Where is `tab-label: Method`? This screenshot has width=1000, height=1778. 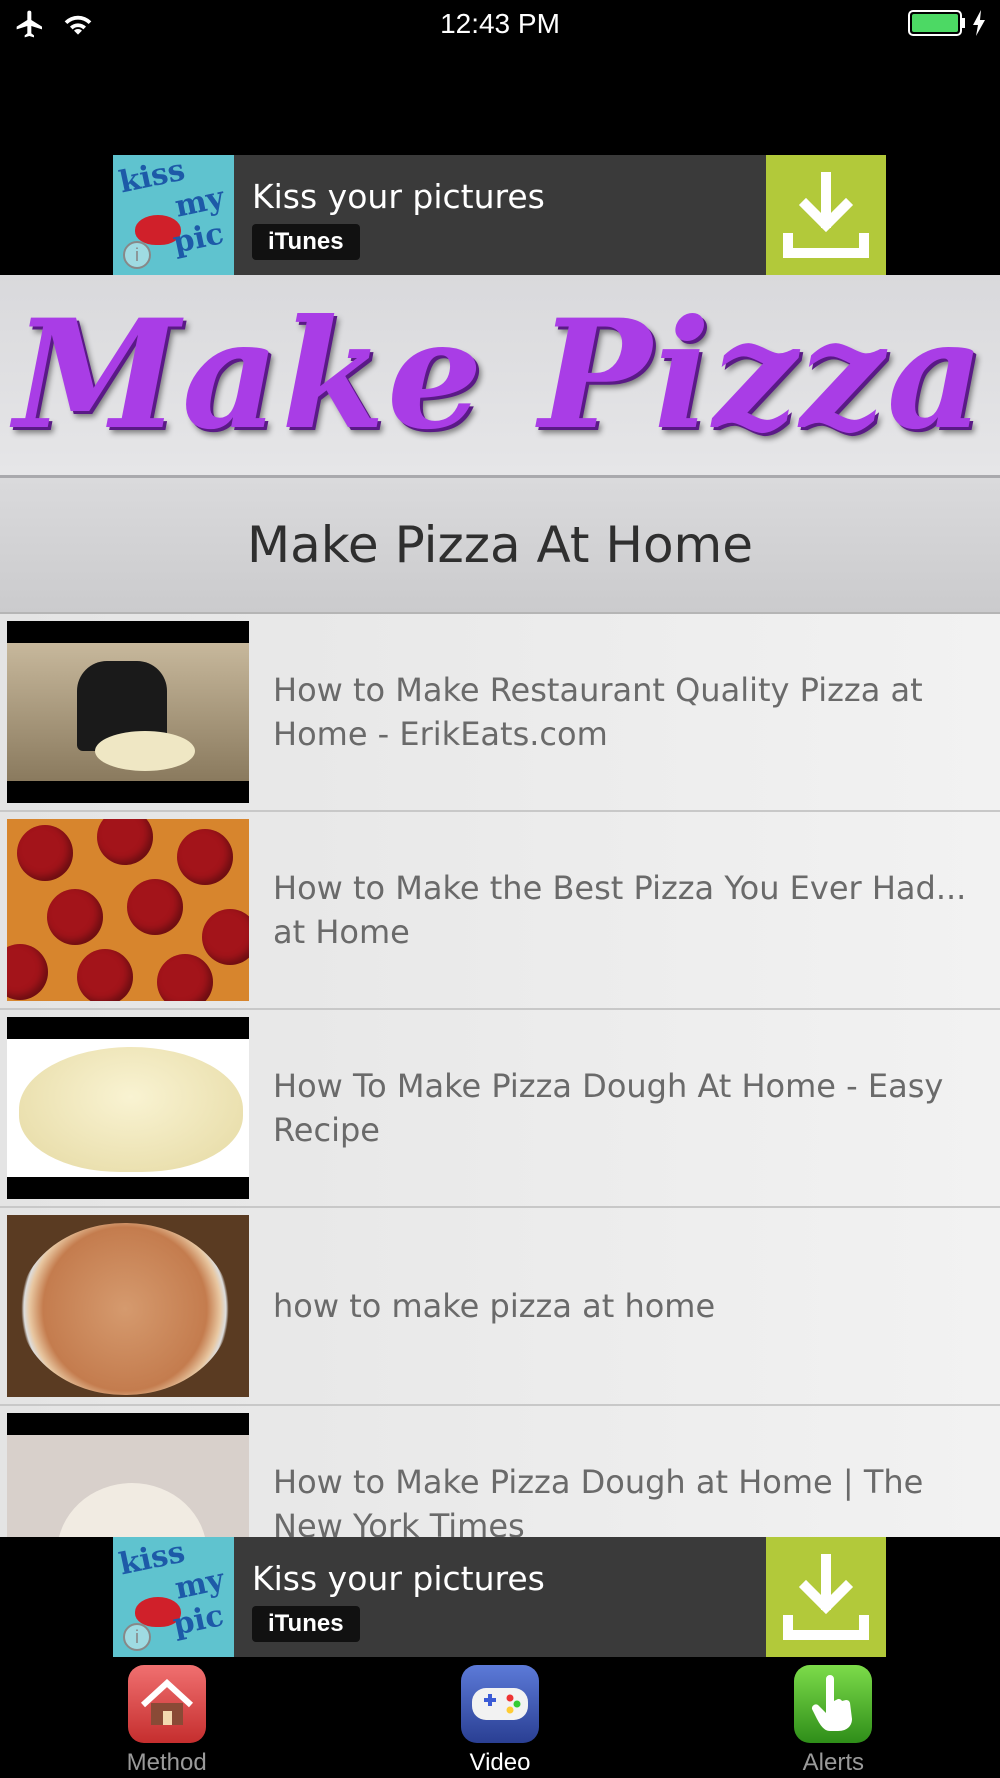 tab-label: Method is located at coordinates (166, 1762).